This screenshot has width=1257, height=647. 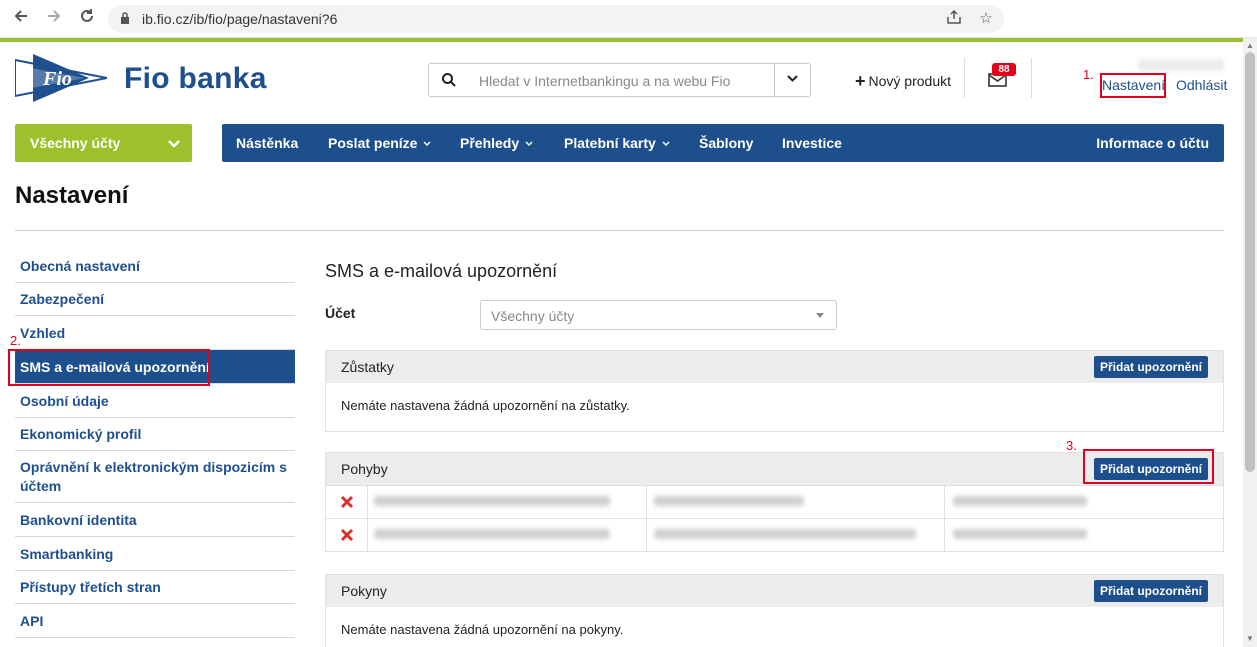 What do you see at coordinates (954, 19) in the screenshot?
I see `share-icon` at bounding box center [954, 19].